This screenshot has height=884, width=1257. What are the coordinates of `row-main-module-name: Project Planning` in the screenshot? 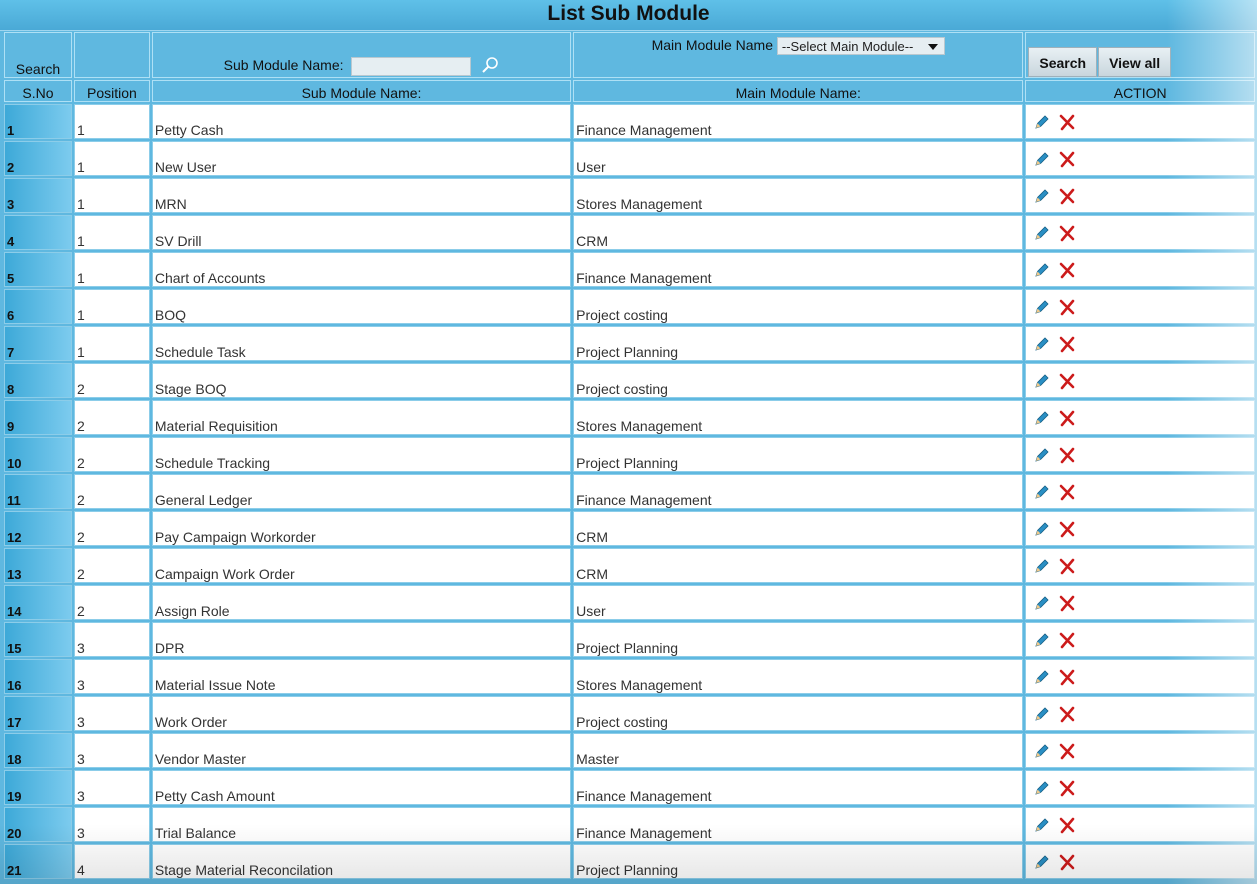 It's located at (798, 639).